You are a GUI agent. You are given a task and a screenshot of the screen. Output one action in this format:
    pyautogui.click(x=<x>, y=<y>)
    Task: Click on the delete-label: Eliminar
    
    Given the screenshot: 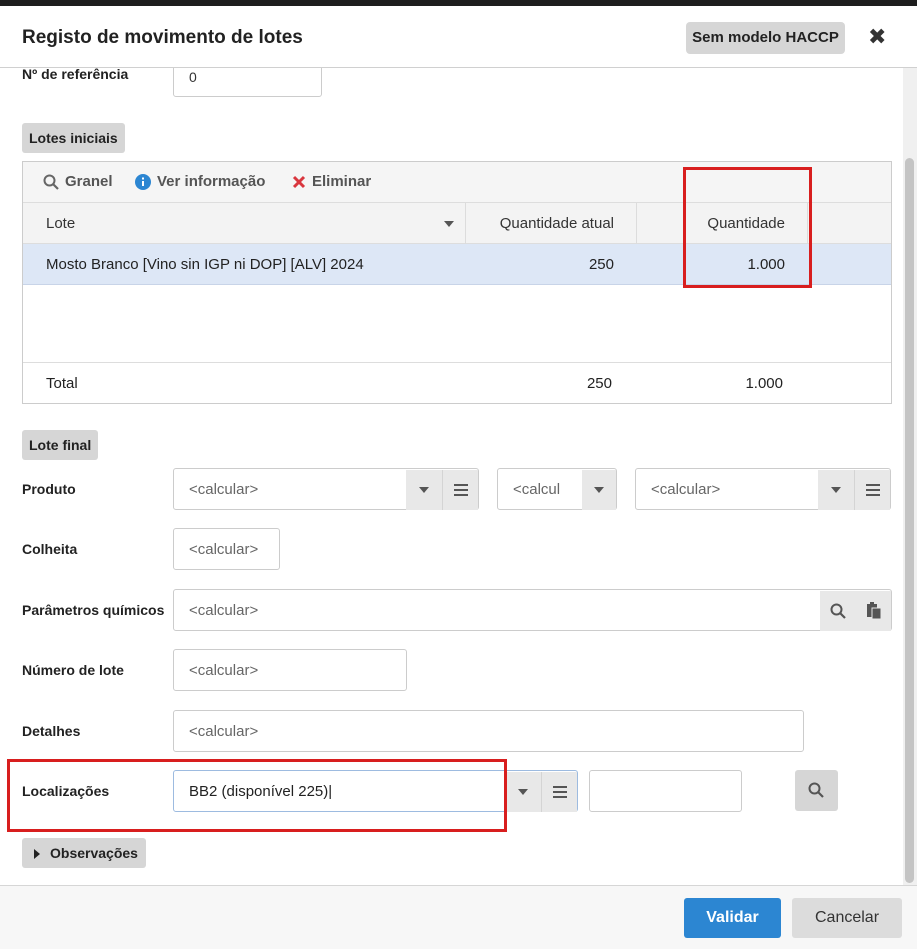 What is the action you would take?
    pyautogui.click(x=342, y=181)
    